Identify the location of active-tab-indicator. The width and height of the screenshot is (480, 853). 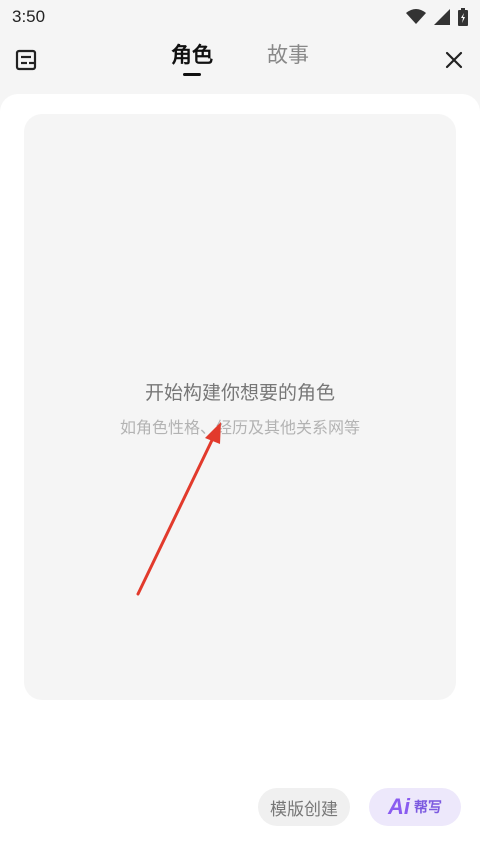
(192, 74).